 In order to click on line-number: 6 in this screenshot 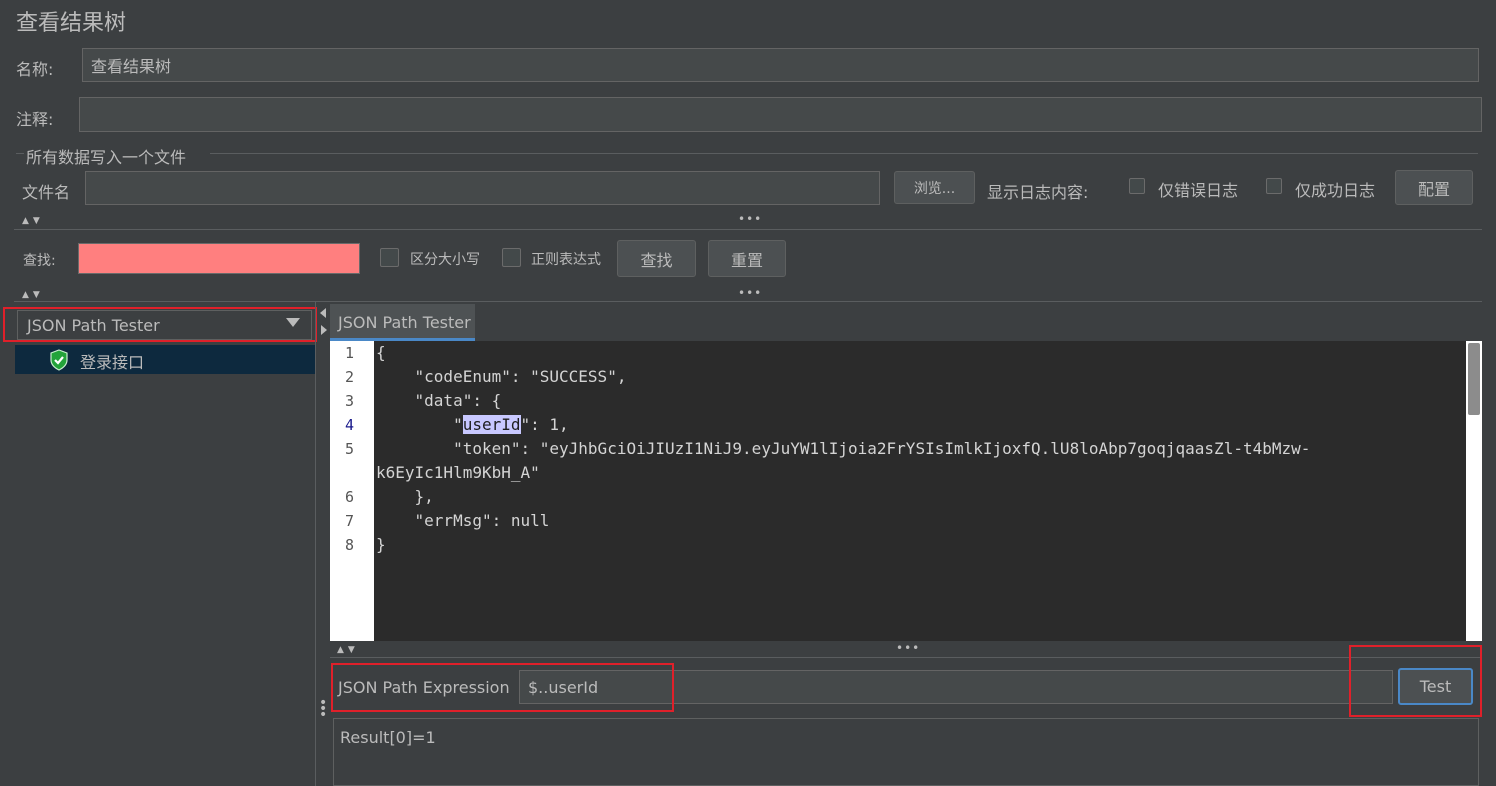, I will do `click(349, 497)`.